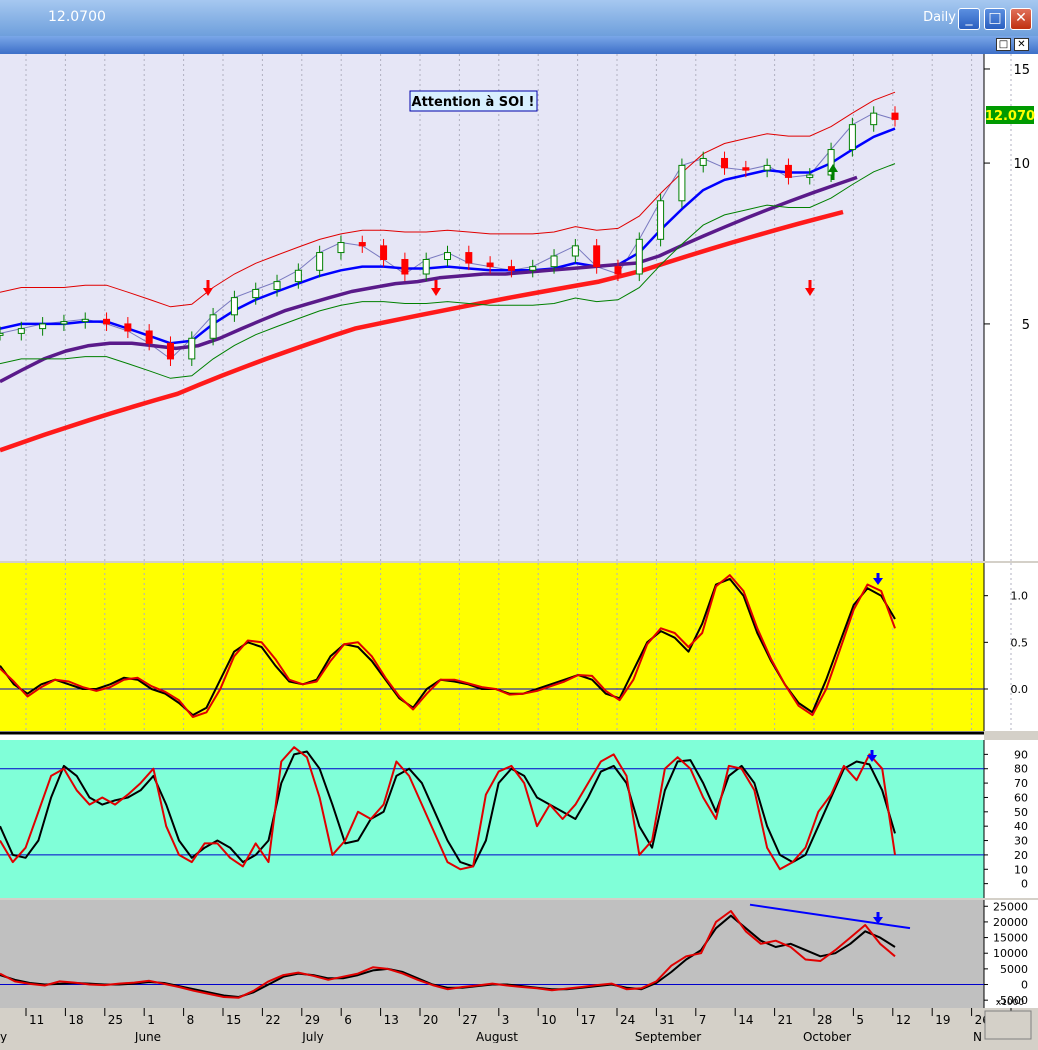  Describe the element at coordinates (785, 1020) in the screenshot. I see `date-day-label: 21` at that location.